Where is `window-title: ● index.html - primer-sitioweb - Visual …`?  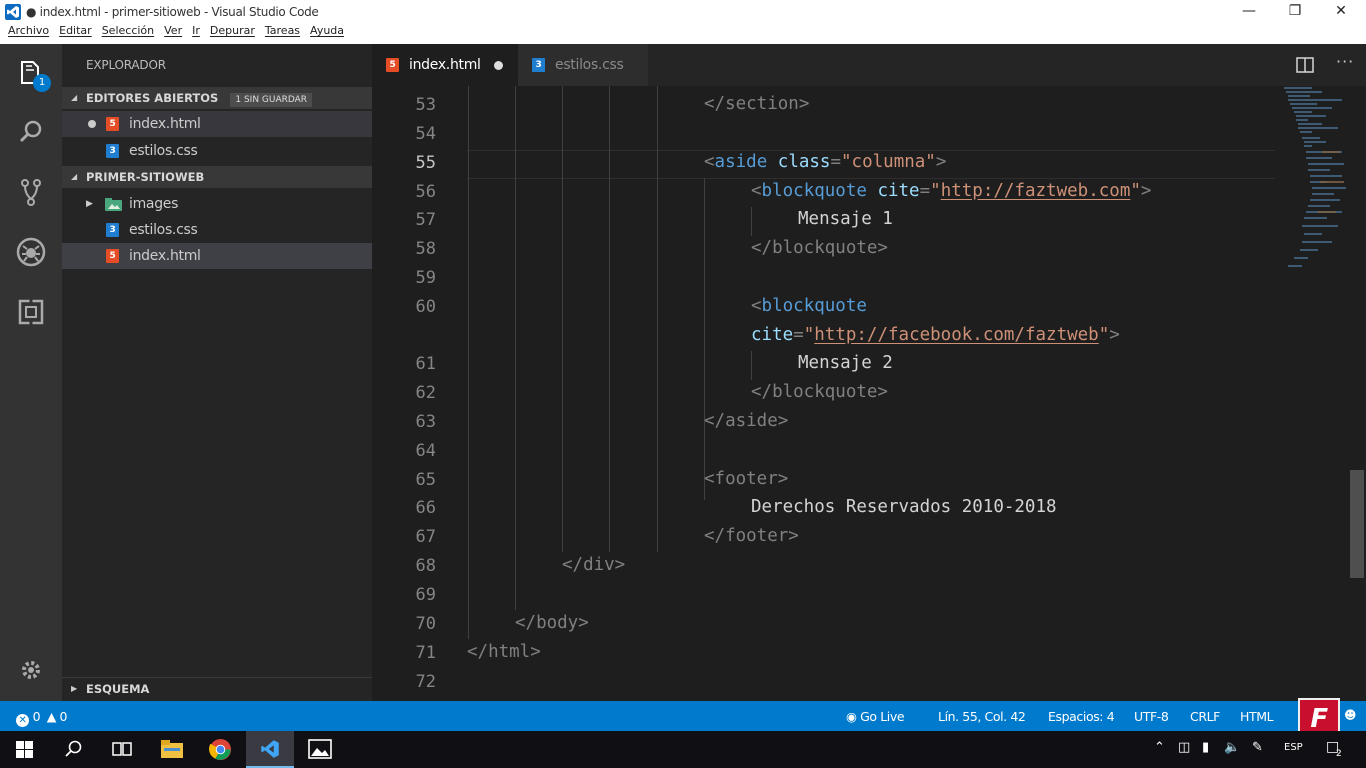
window-title: ● index.html - primer-sitioweb - Visual … is located at coordinates (172, 12).